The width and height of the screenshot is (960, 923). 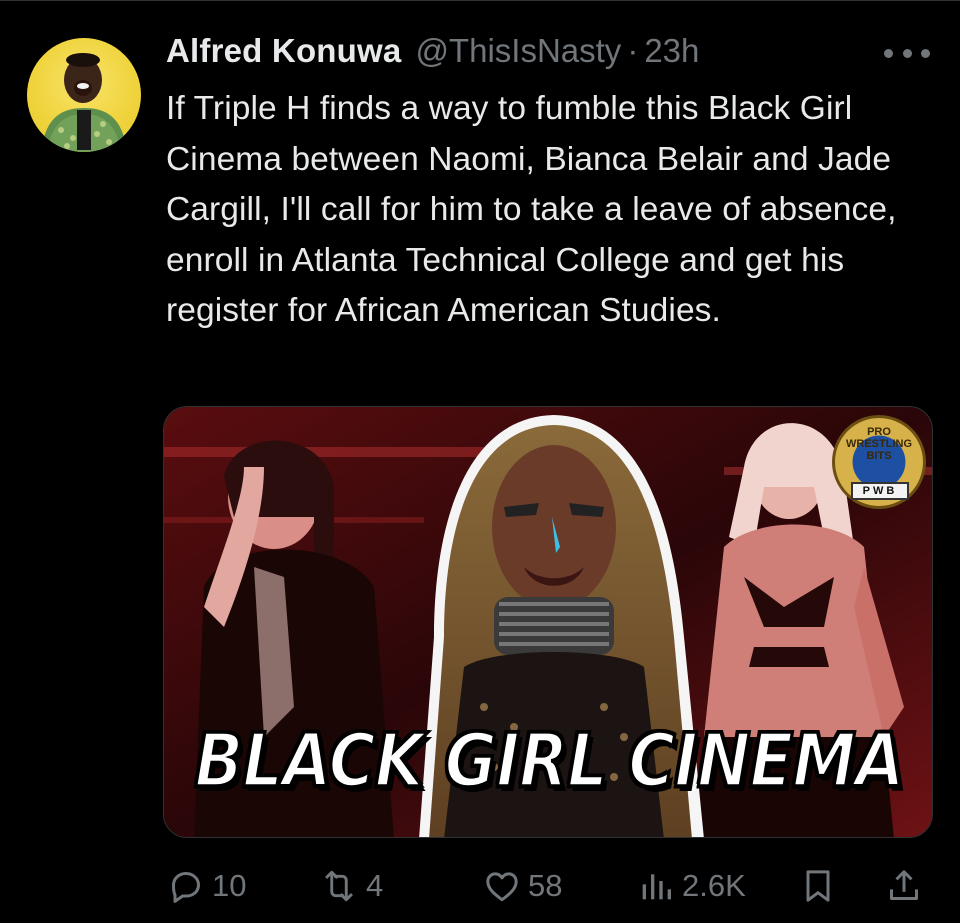 What do you see at coordinates (671, 51) in the screenshot?
I see `timestamp: 23h` at bounding box center [671, 51].